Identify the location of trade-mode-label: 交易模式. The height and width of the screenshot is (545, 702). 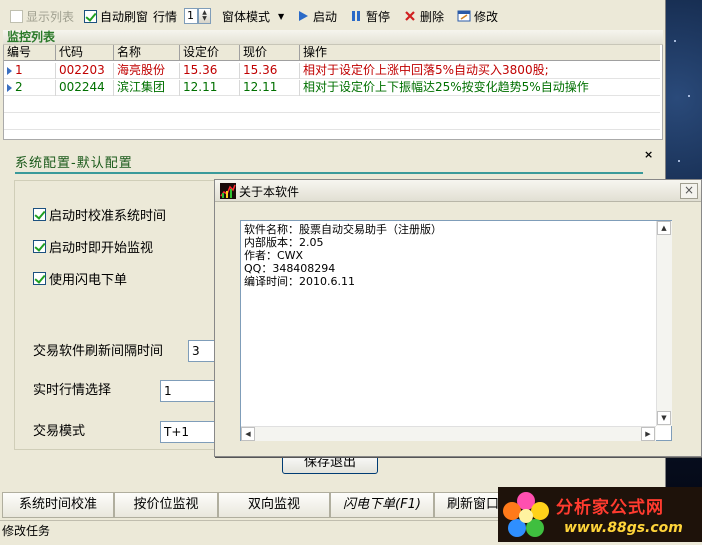
(59, 431).